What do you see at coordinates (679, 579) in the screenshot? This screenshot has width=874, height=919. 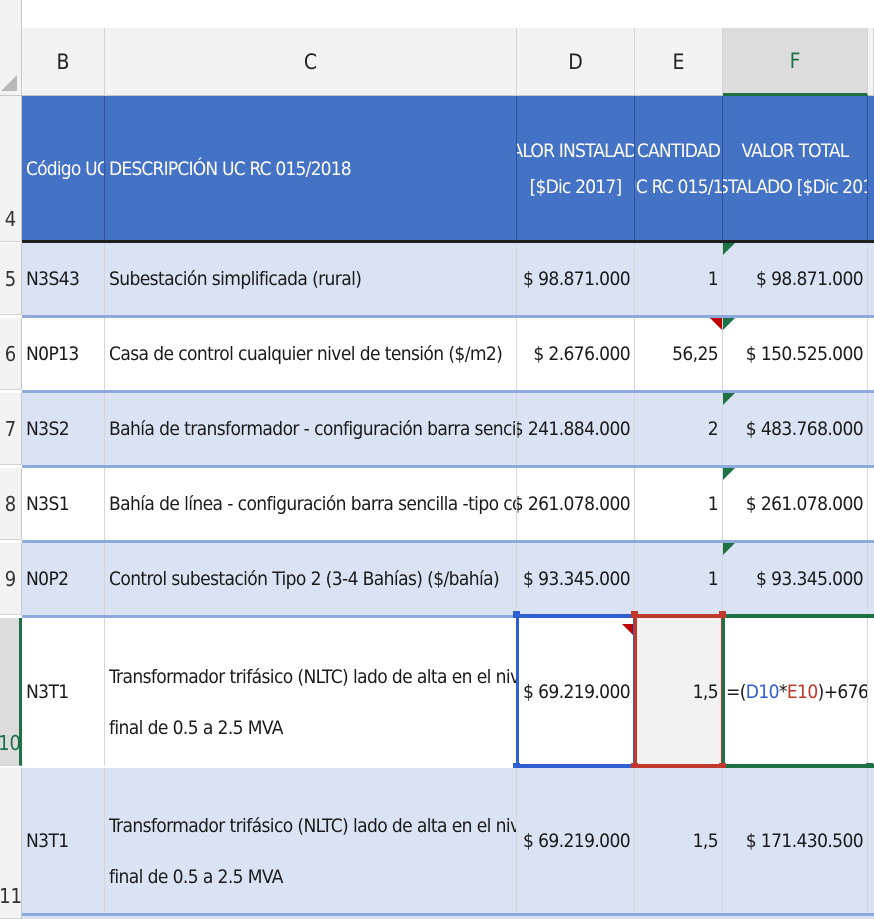 I see `cell-e9: 1` at bounding box center [679, 579].